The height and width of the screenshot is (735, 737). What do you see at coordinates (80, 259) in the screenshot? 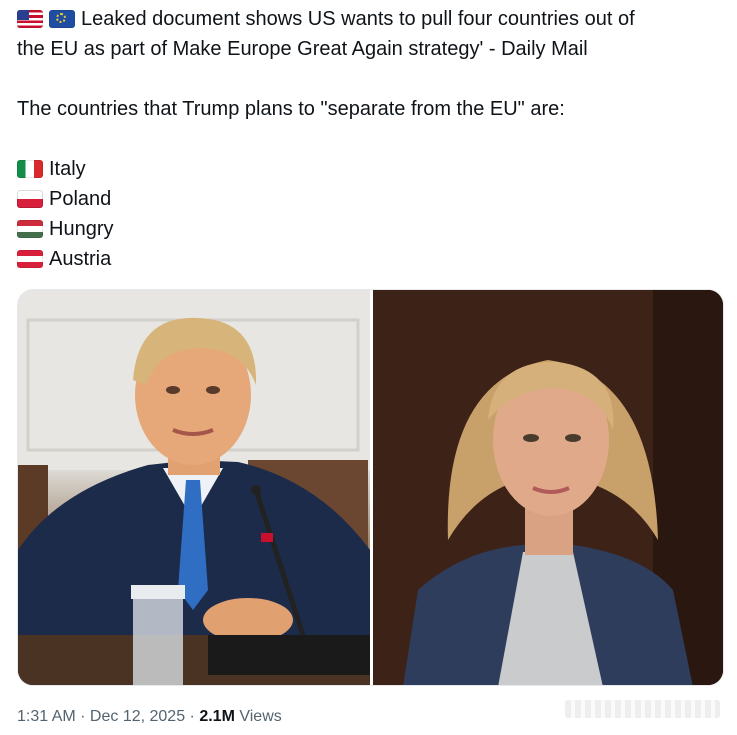
I see `country-name: Austria` at bounding box center [80, 259].